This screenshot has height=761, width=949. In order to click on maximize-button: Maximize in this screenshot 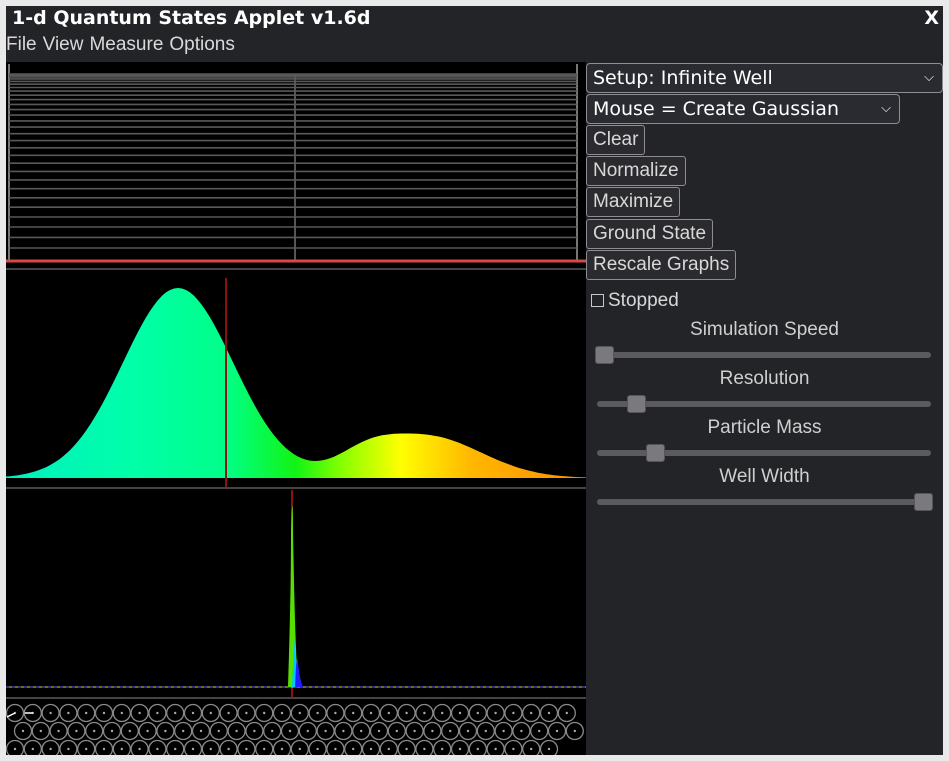, I will do `click(633, 202)`.